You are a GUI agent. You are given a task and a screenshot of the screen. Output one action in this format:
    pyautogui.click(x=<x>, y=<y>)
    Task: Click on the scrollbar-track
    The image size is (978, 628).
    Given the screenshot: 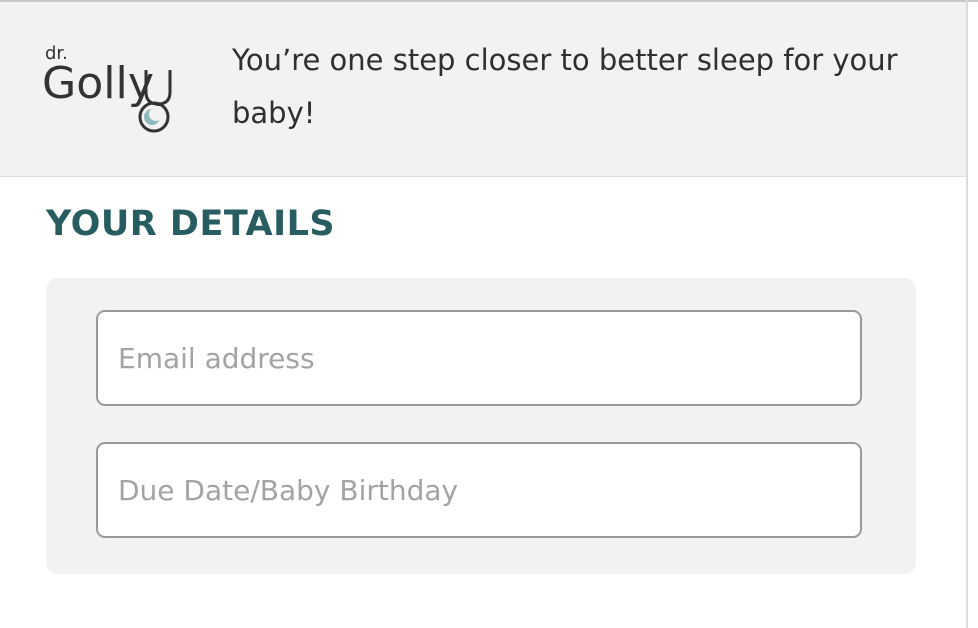 What is the action you would take?
    pyautogui.click(x=967, y=314)
    